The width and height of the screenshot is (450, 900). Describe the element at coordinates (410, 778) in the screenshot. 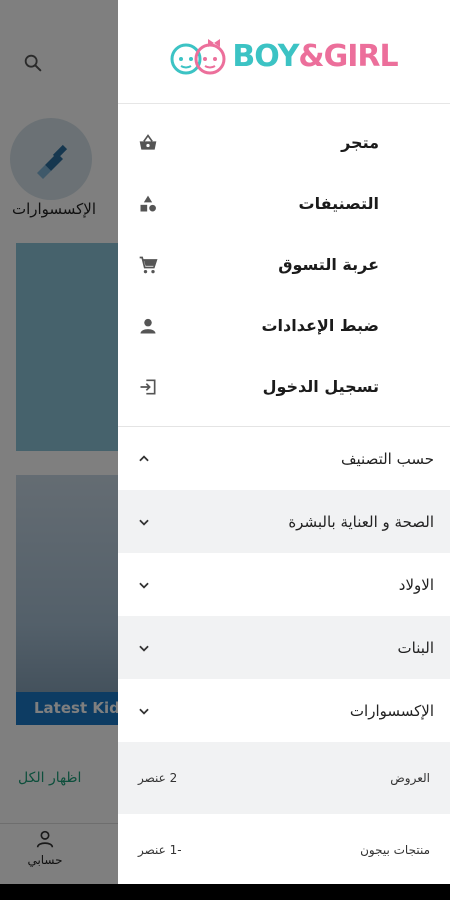

I see `offer-label: العروض` at that location.